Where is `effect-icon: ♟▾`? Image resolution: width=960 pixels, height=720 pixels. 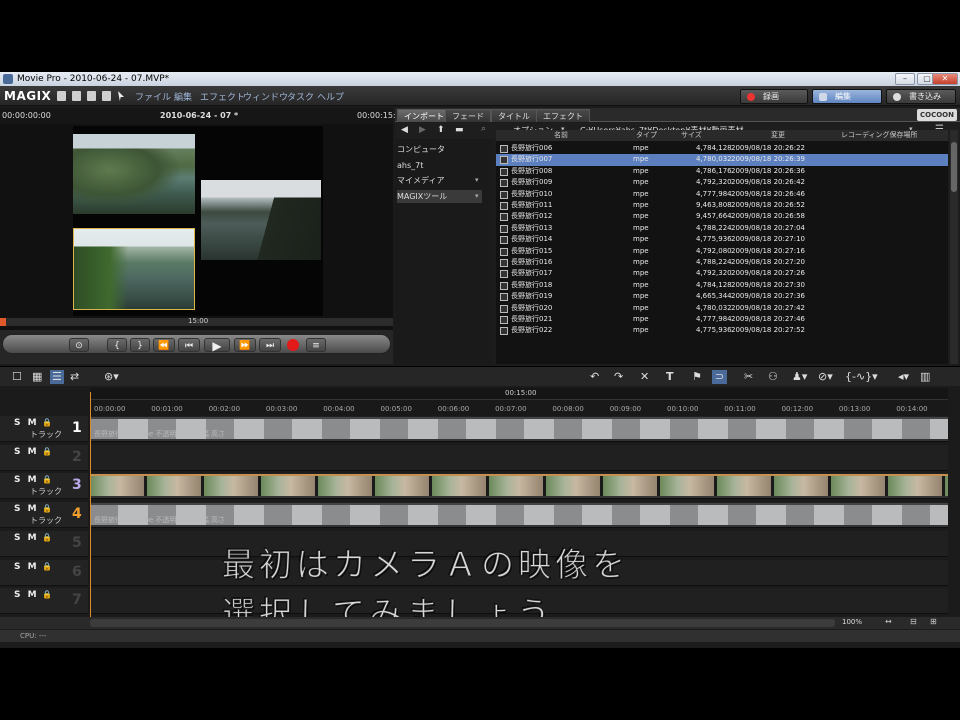 effect-icon: ♟▾ is located at coordinates (799, 377).